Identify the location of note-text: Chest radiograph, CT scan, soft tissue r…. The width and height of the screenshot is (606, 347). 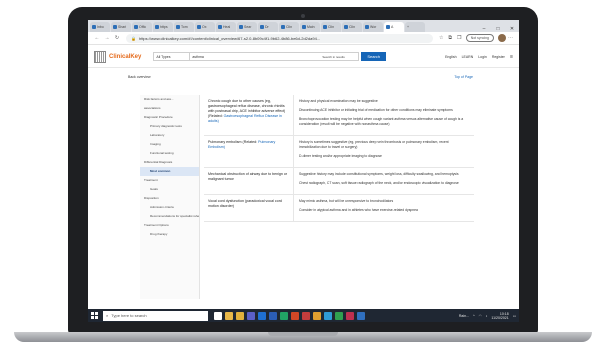
(379, 183).